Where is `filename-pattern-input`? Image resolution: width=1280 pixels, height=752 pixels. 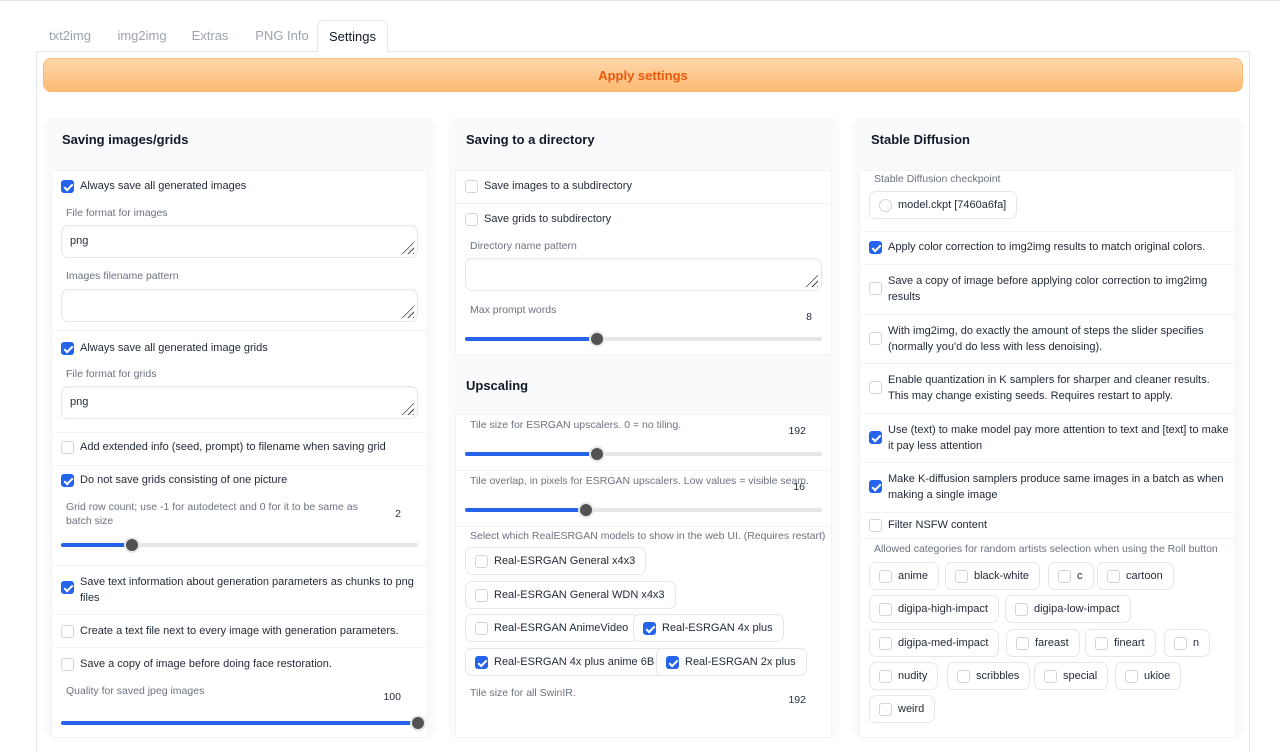
filename-pattern-input is located at coordinates (239, 305).